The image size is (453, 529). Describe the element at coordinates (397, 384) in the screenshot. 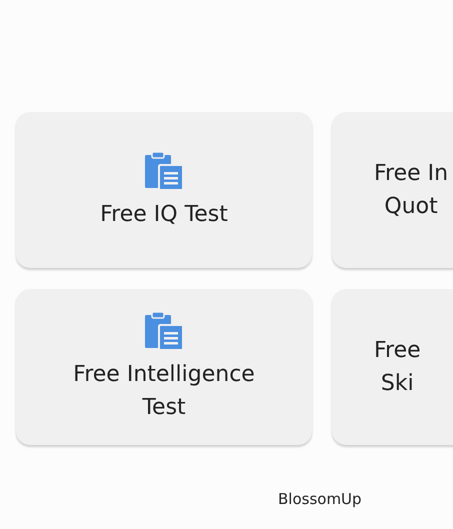

I see `card-title-line: Ski` at that location.